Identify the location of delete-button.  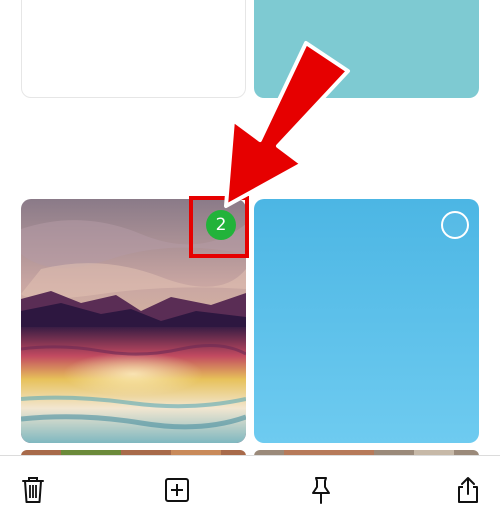
(33, 490).